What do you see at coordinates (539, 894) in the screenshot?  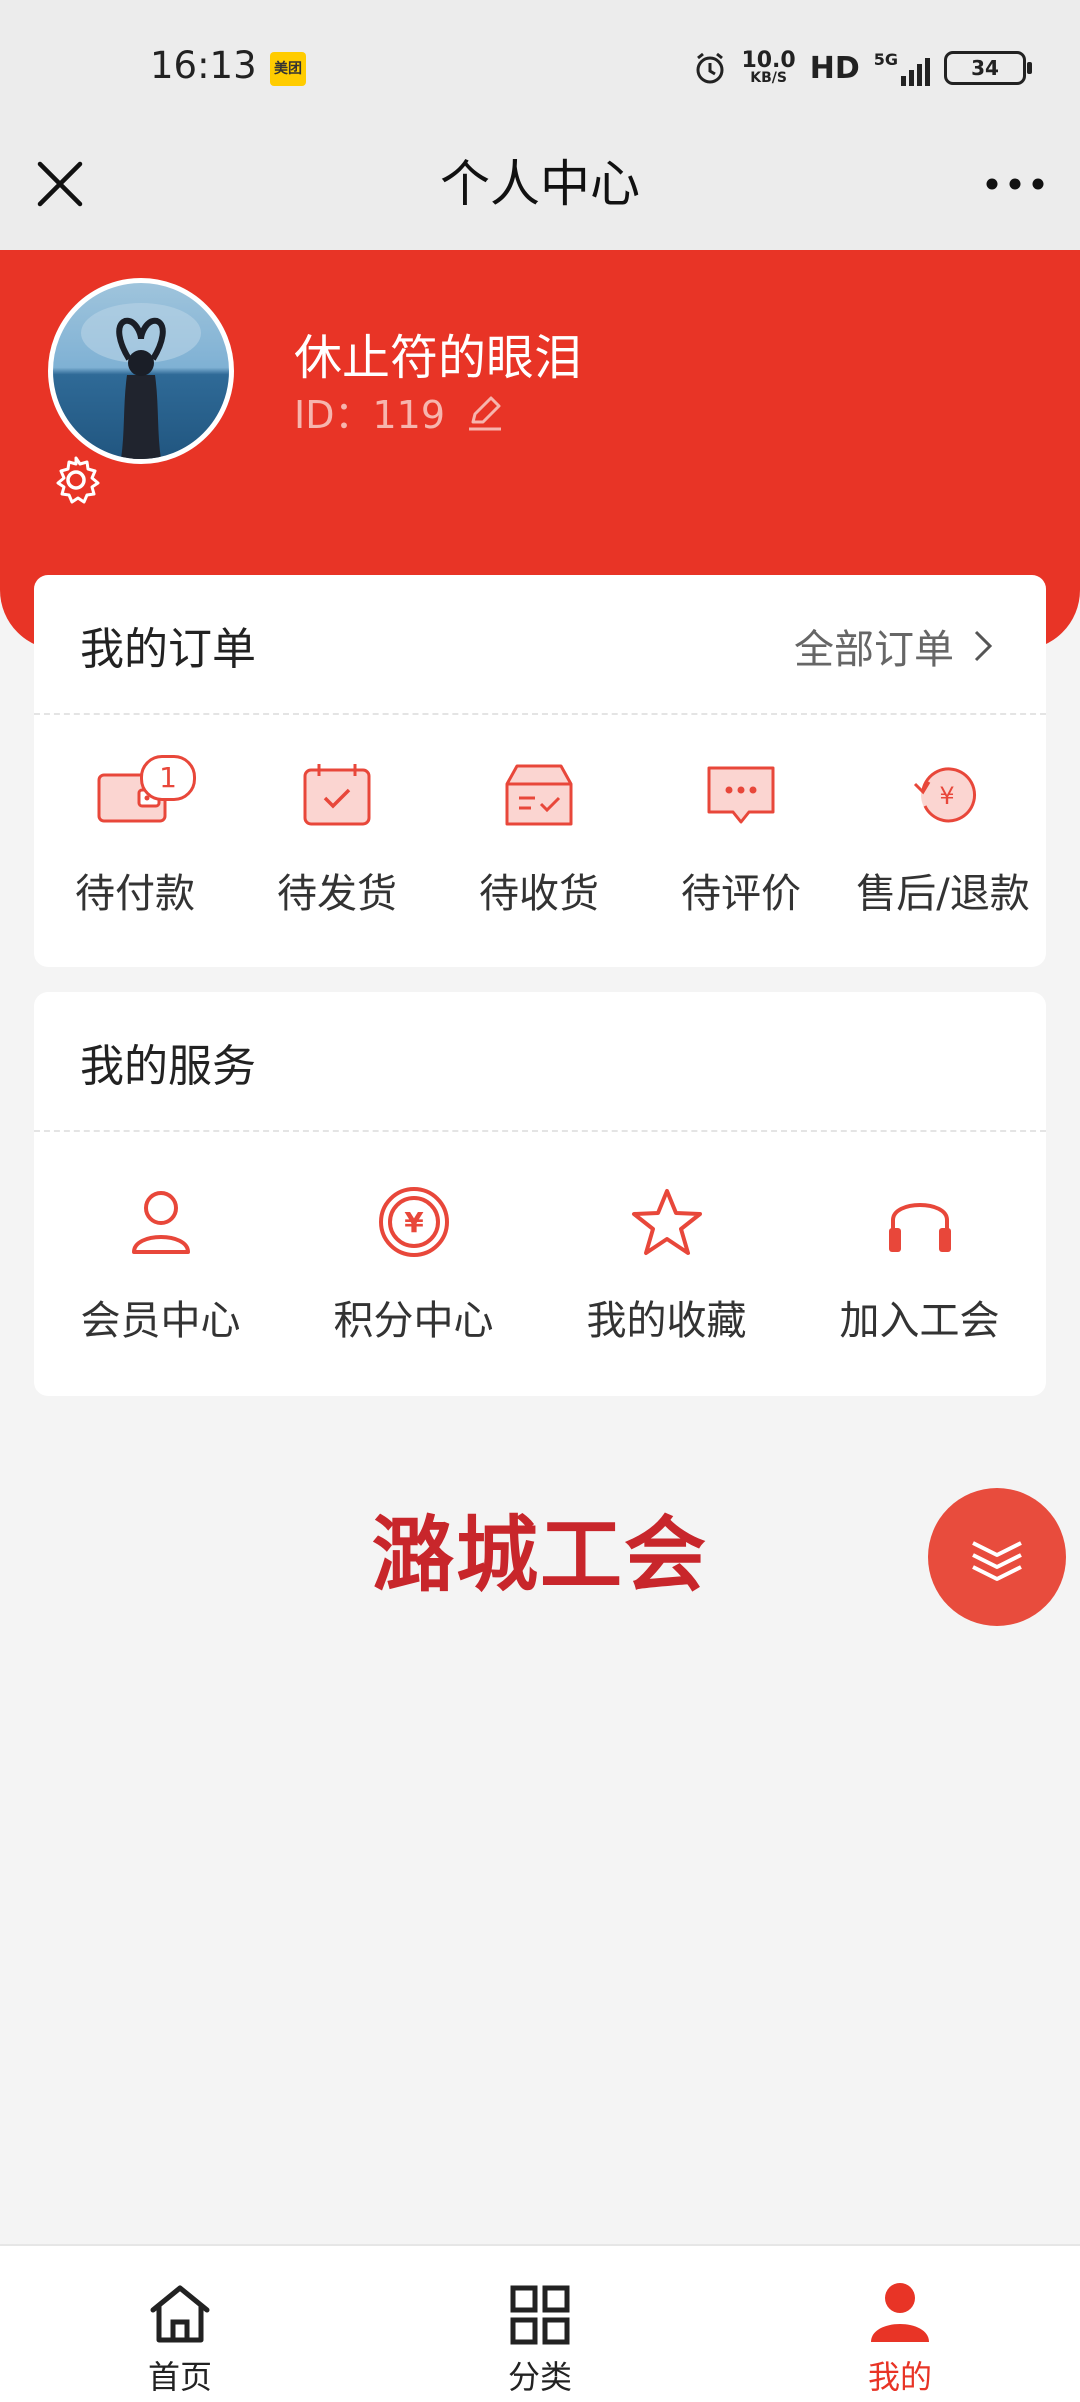 I see `order-label: 待收货` at bounding box center [539, 894].